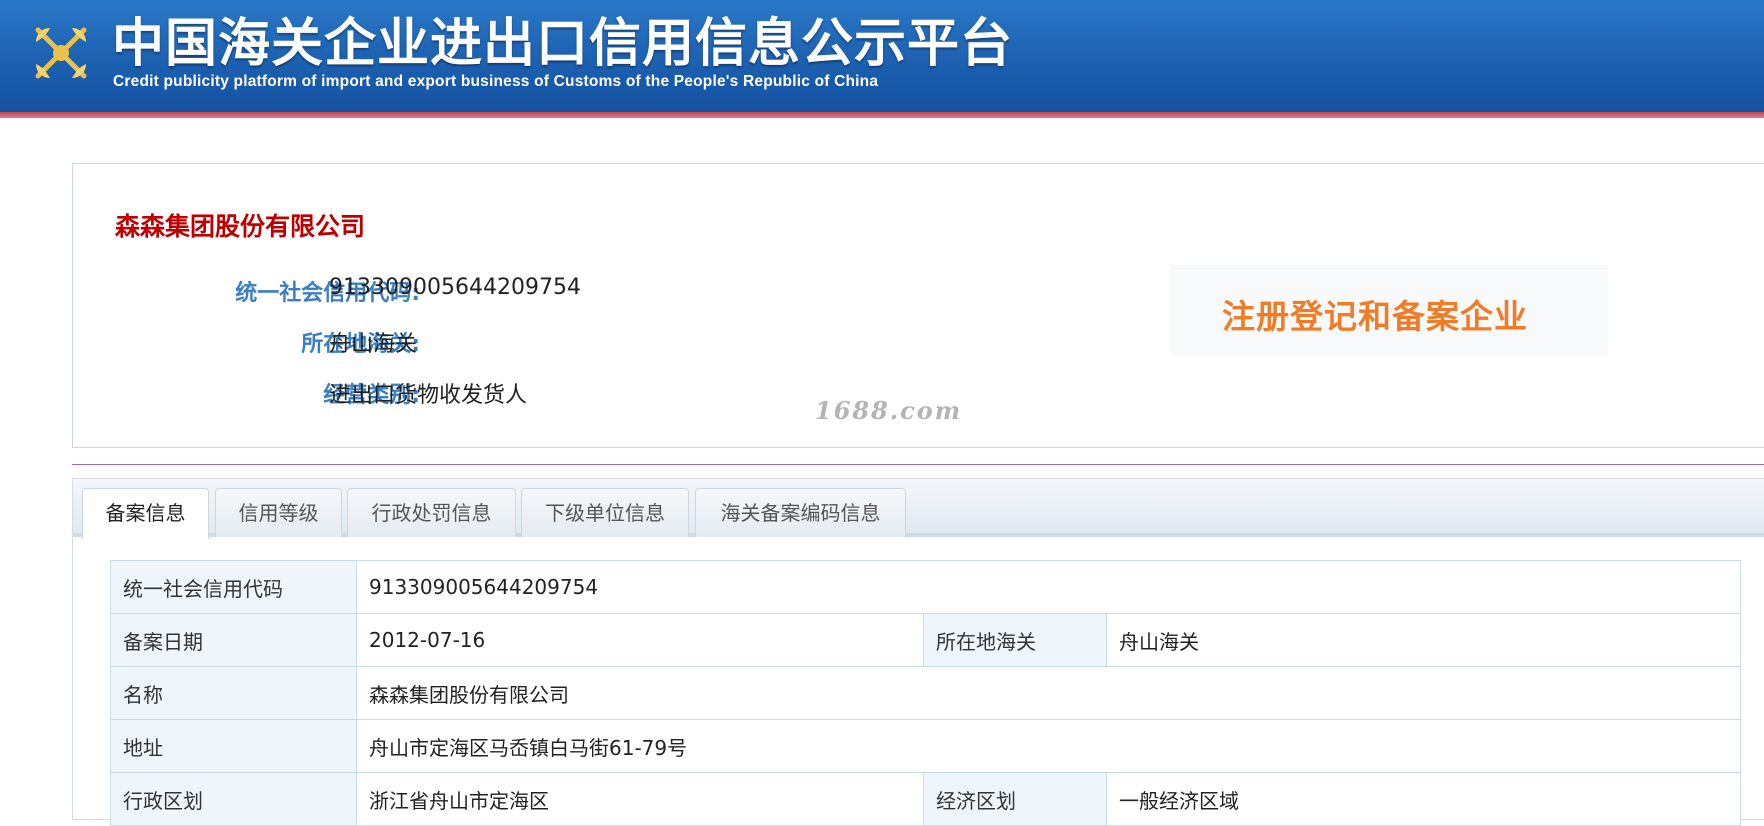 The width and height of the screenshot is (1764, 826). I want to click on cell-value: 浙江省舟山市定海区, so click(640, 799).